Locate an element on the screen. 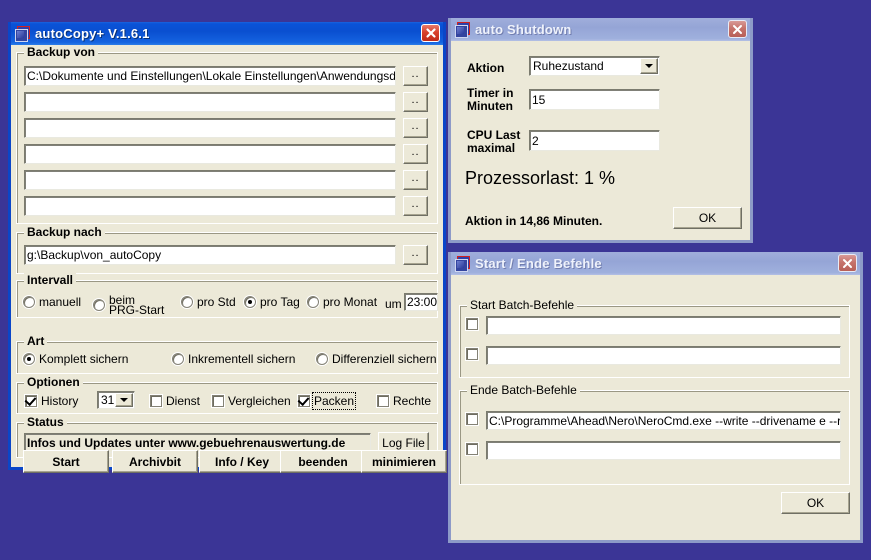 The height and width of the screenshot is (560, 871). browse-button-5: .. is located at coordinates (415, 180).